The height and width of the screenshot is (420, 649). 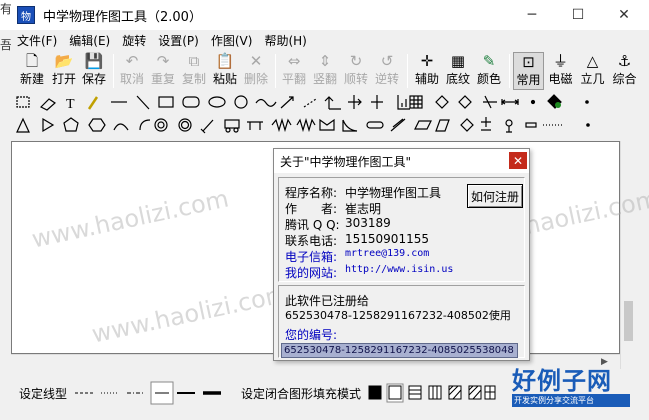 What do you see at coordinates (435, 392) in the screenshot?
I see `fill-vertical-option` at bounding box center [435, 392].